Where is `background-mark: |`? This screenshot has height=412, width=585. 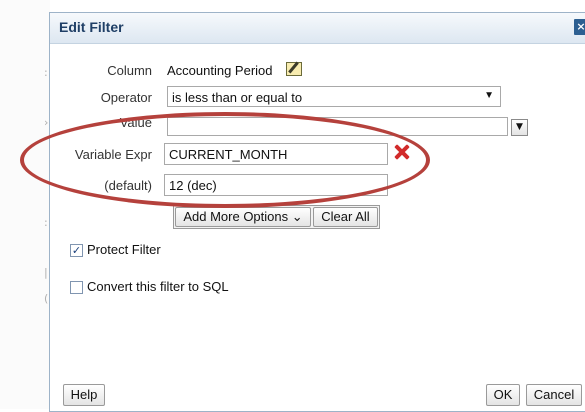 background-mark: | is located at coordinates (46, 272).